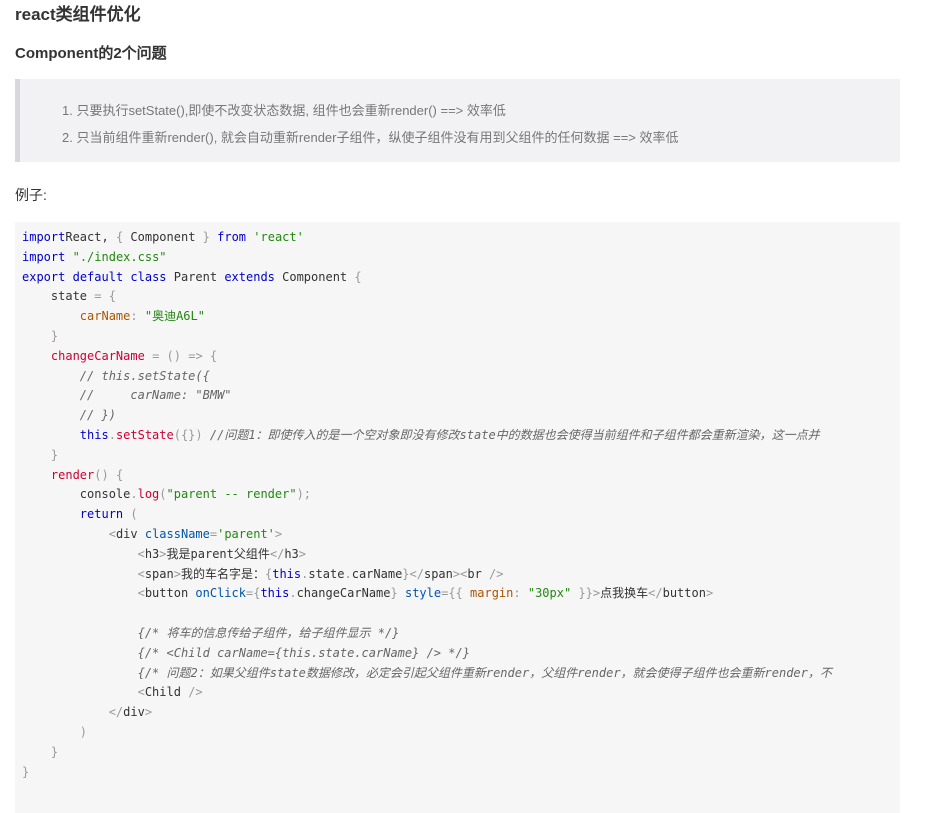 The image size is (927, 813). What do you see at coordinates (83, 731) in the screenshot?
I see `code-token: )` at bounding box center [83, 731].